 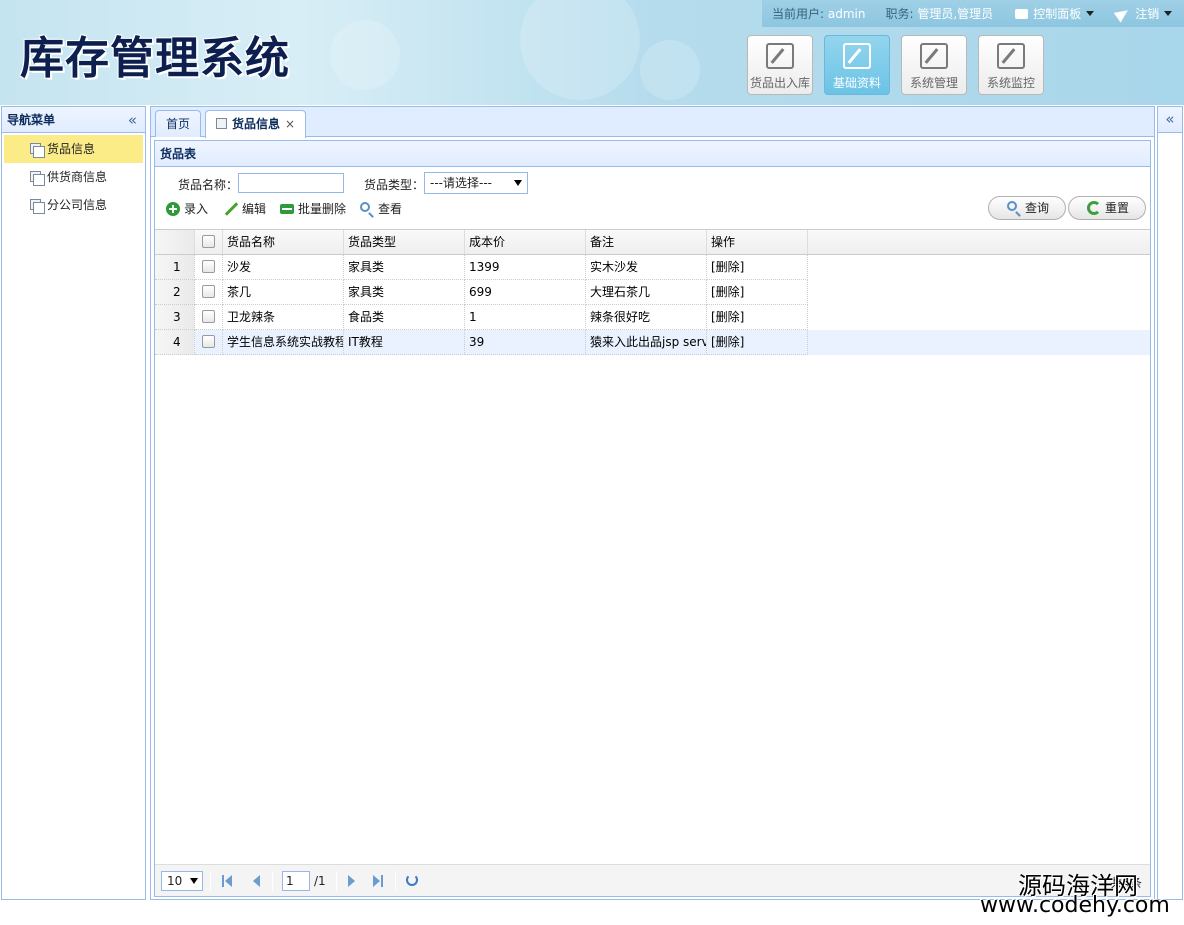 I want to click on sidebar-item-branch: 分公司信息, so click(x=73, y=205).